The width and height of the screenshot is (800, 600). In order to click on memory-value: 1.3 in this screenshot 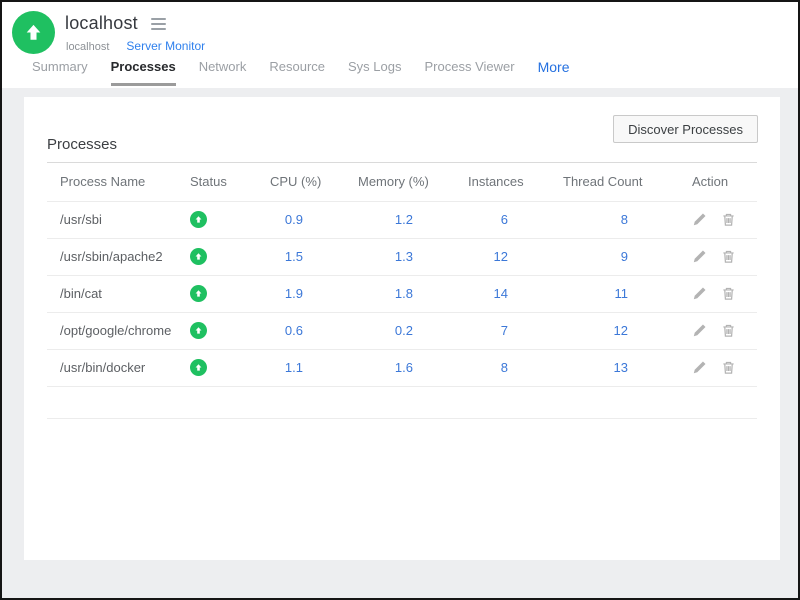, I will do `click(400, 257)`.